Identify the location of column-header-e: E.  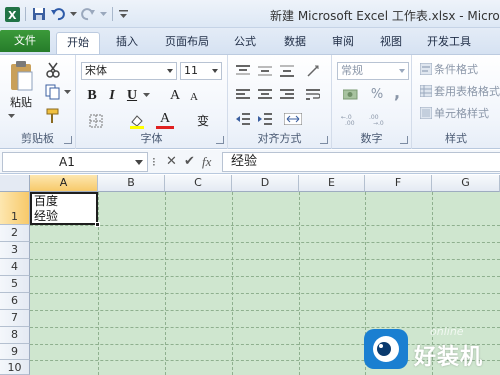
(332, 183).